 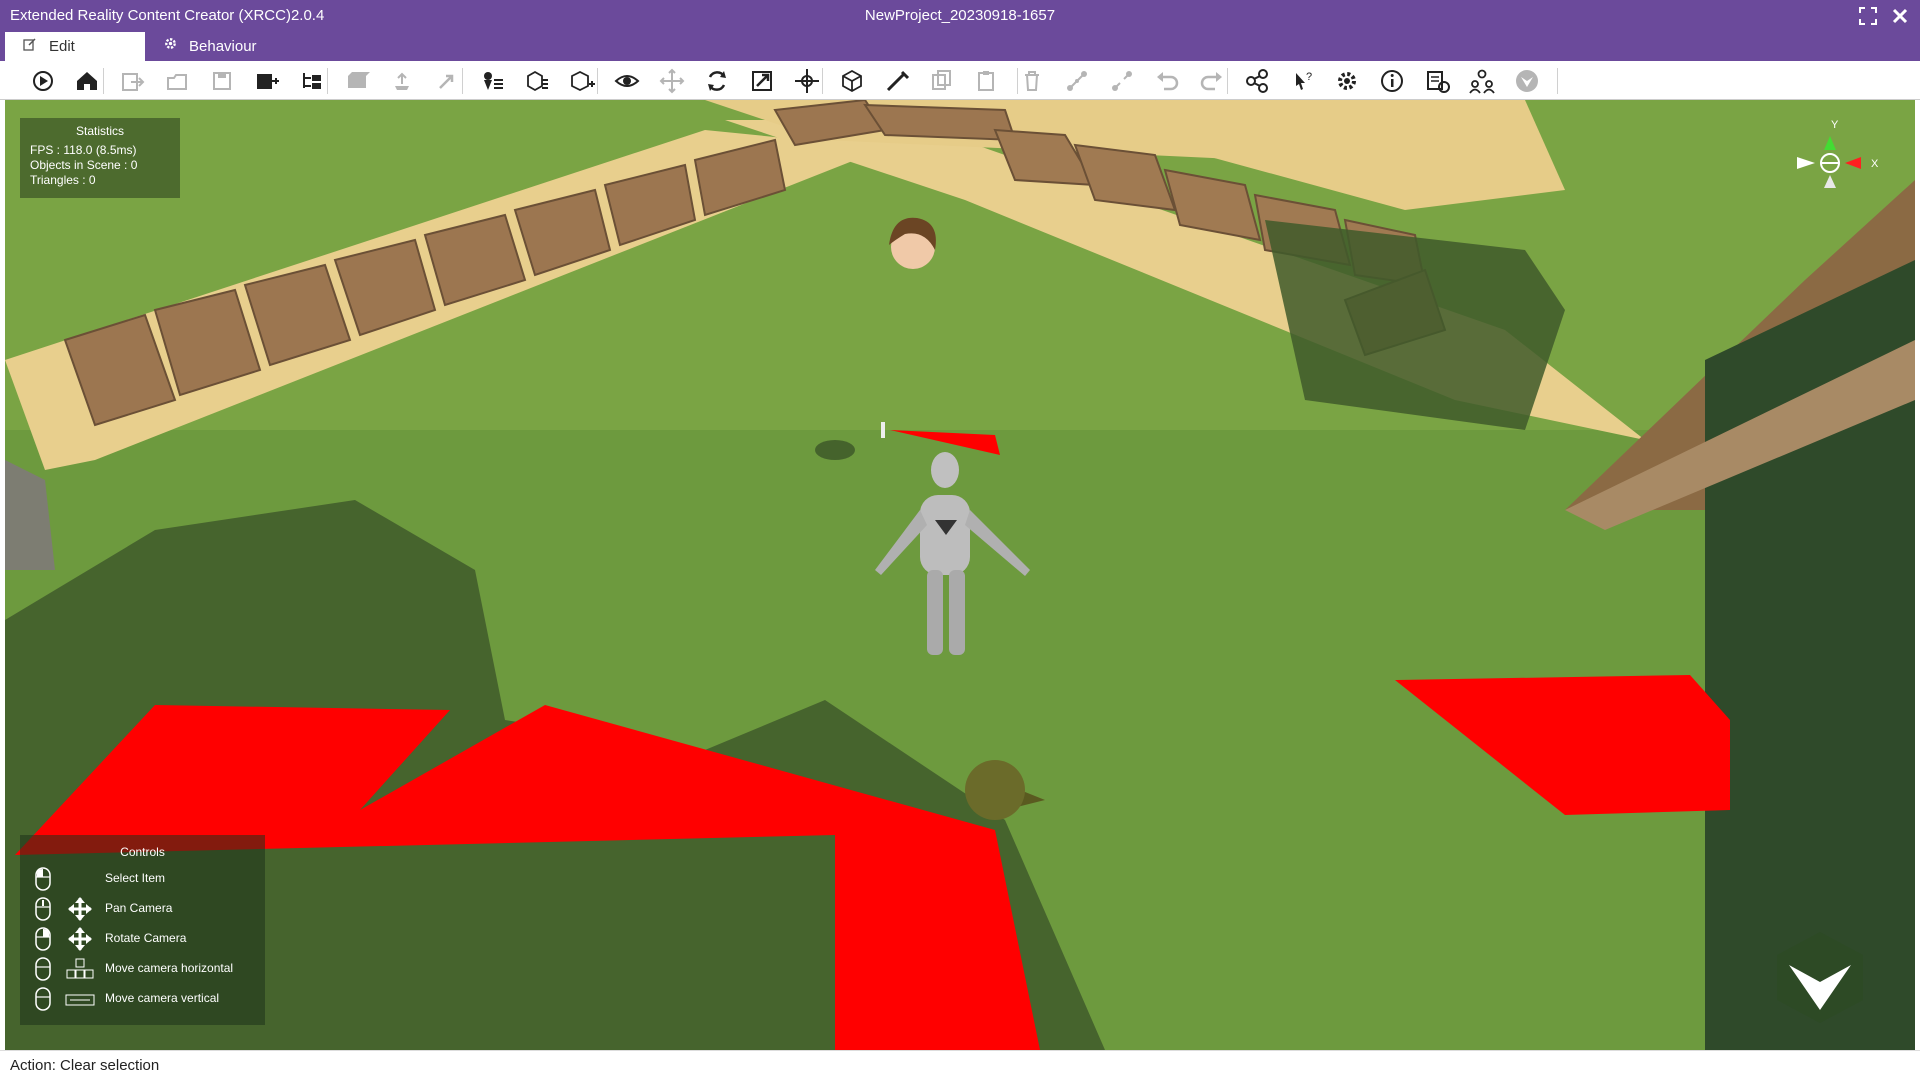 I want to click on measure-tool-button, so click(x=897, y=81).